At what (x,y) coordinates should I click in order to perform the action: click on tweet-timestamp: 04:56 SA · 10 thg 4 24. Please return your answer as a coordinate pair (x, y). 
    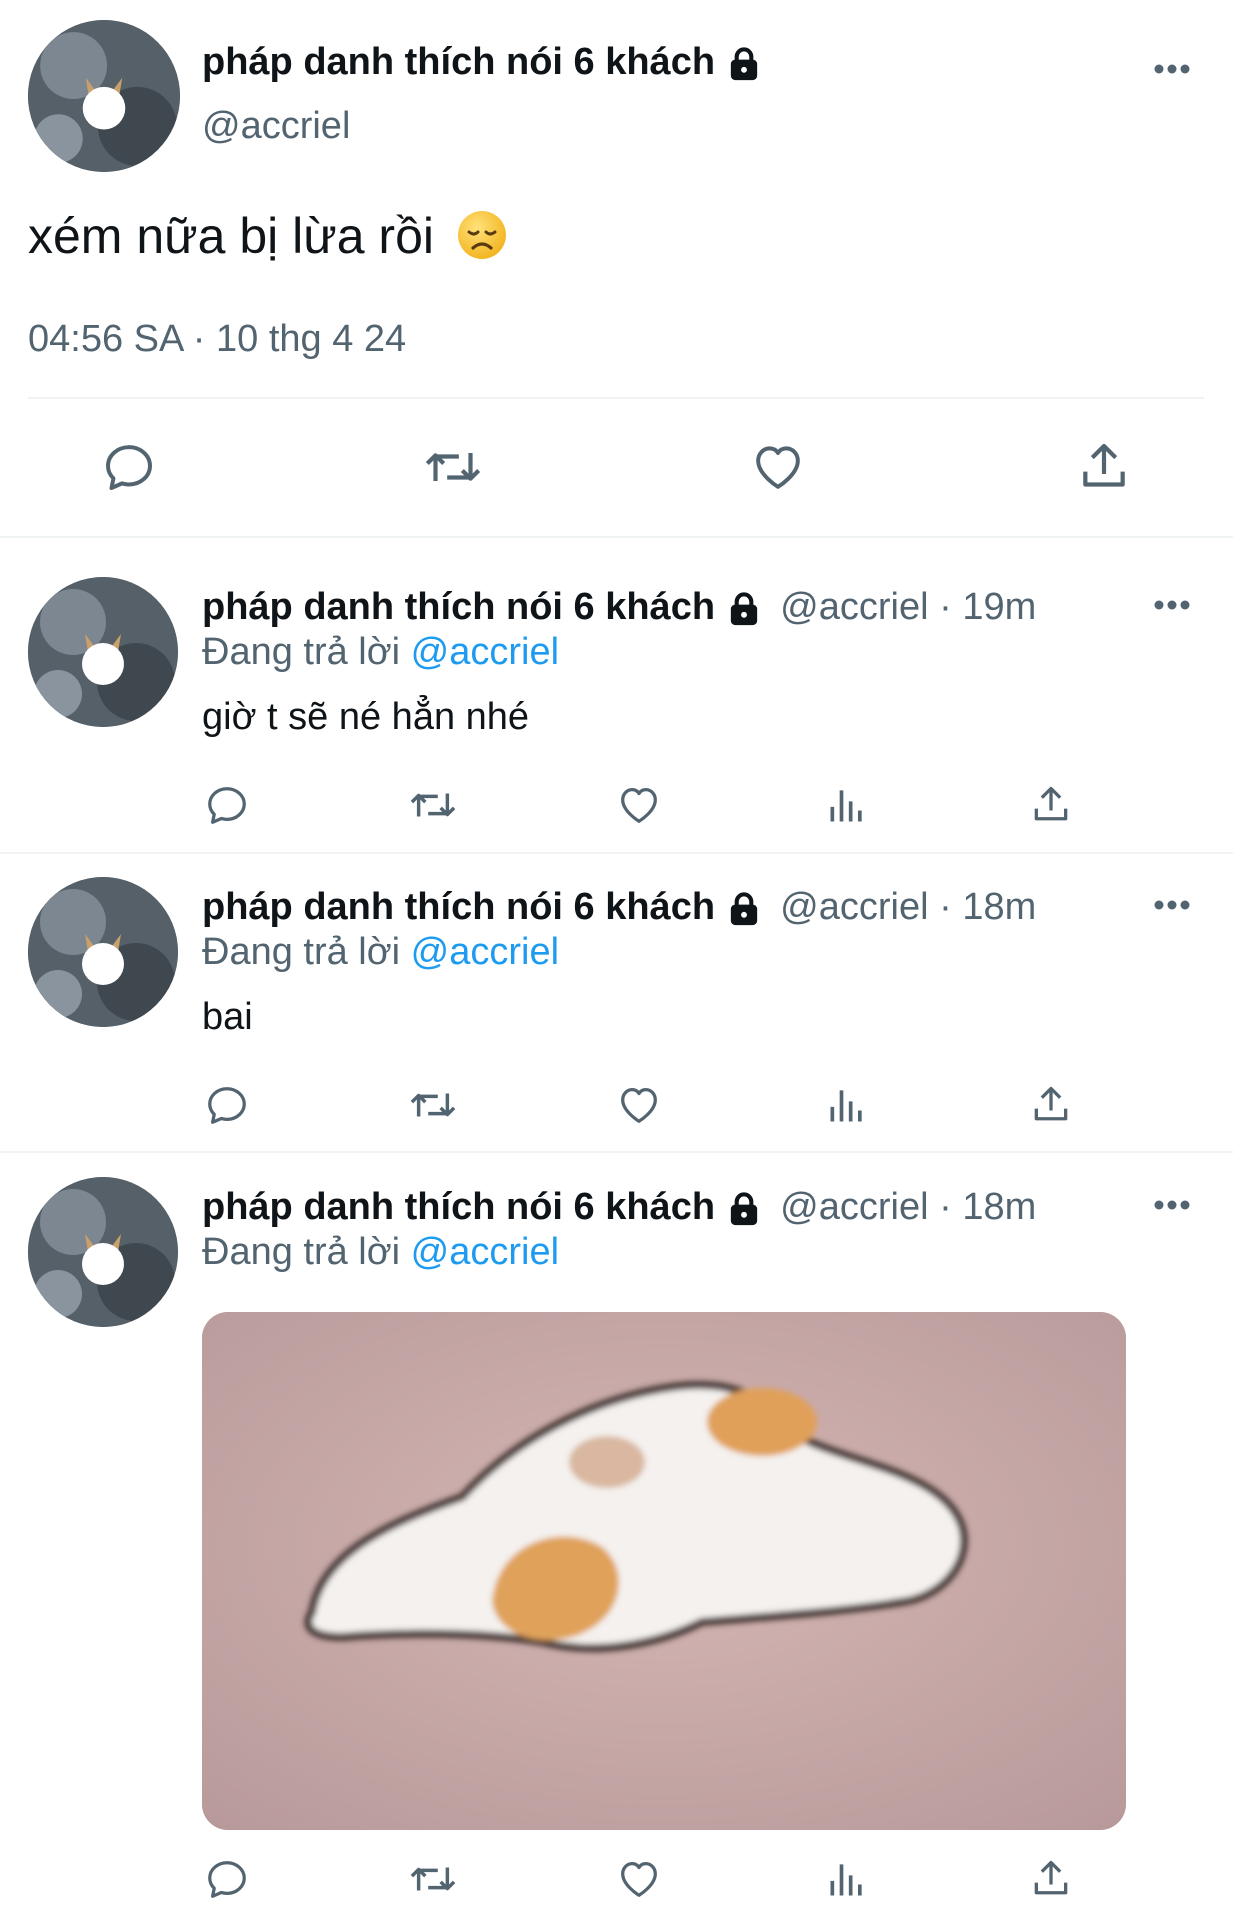
    Looking at the image, I should click on (217, 339).